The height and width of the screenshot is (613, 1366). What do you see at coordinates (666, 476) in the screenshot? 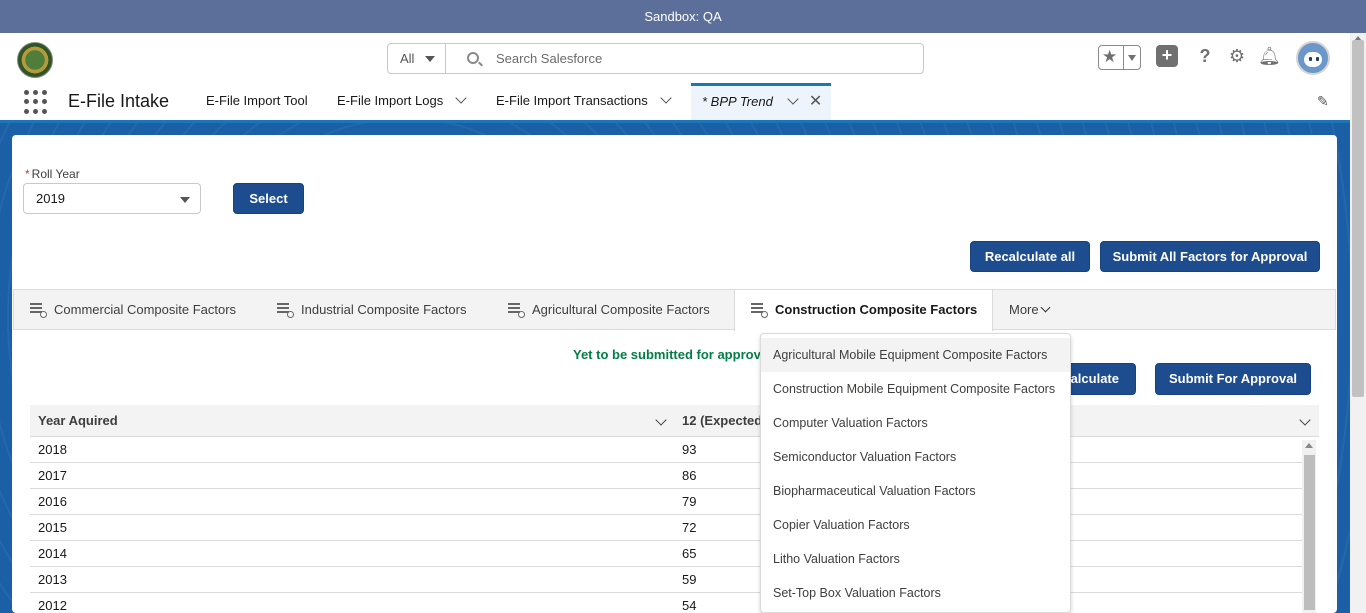
I see `table-row: 2017 86` at bounding box center [666, 476].